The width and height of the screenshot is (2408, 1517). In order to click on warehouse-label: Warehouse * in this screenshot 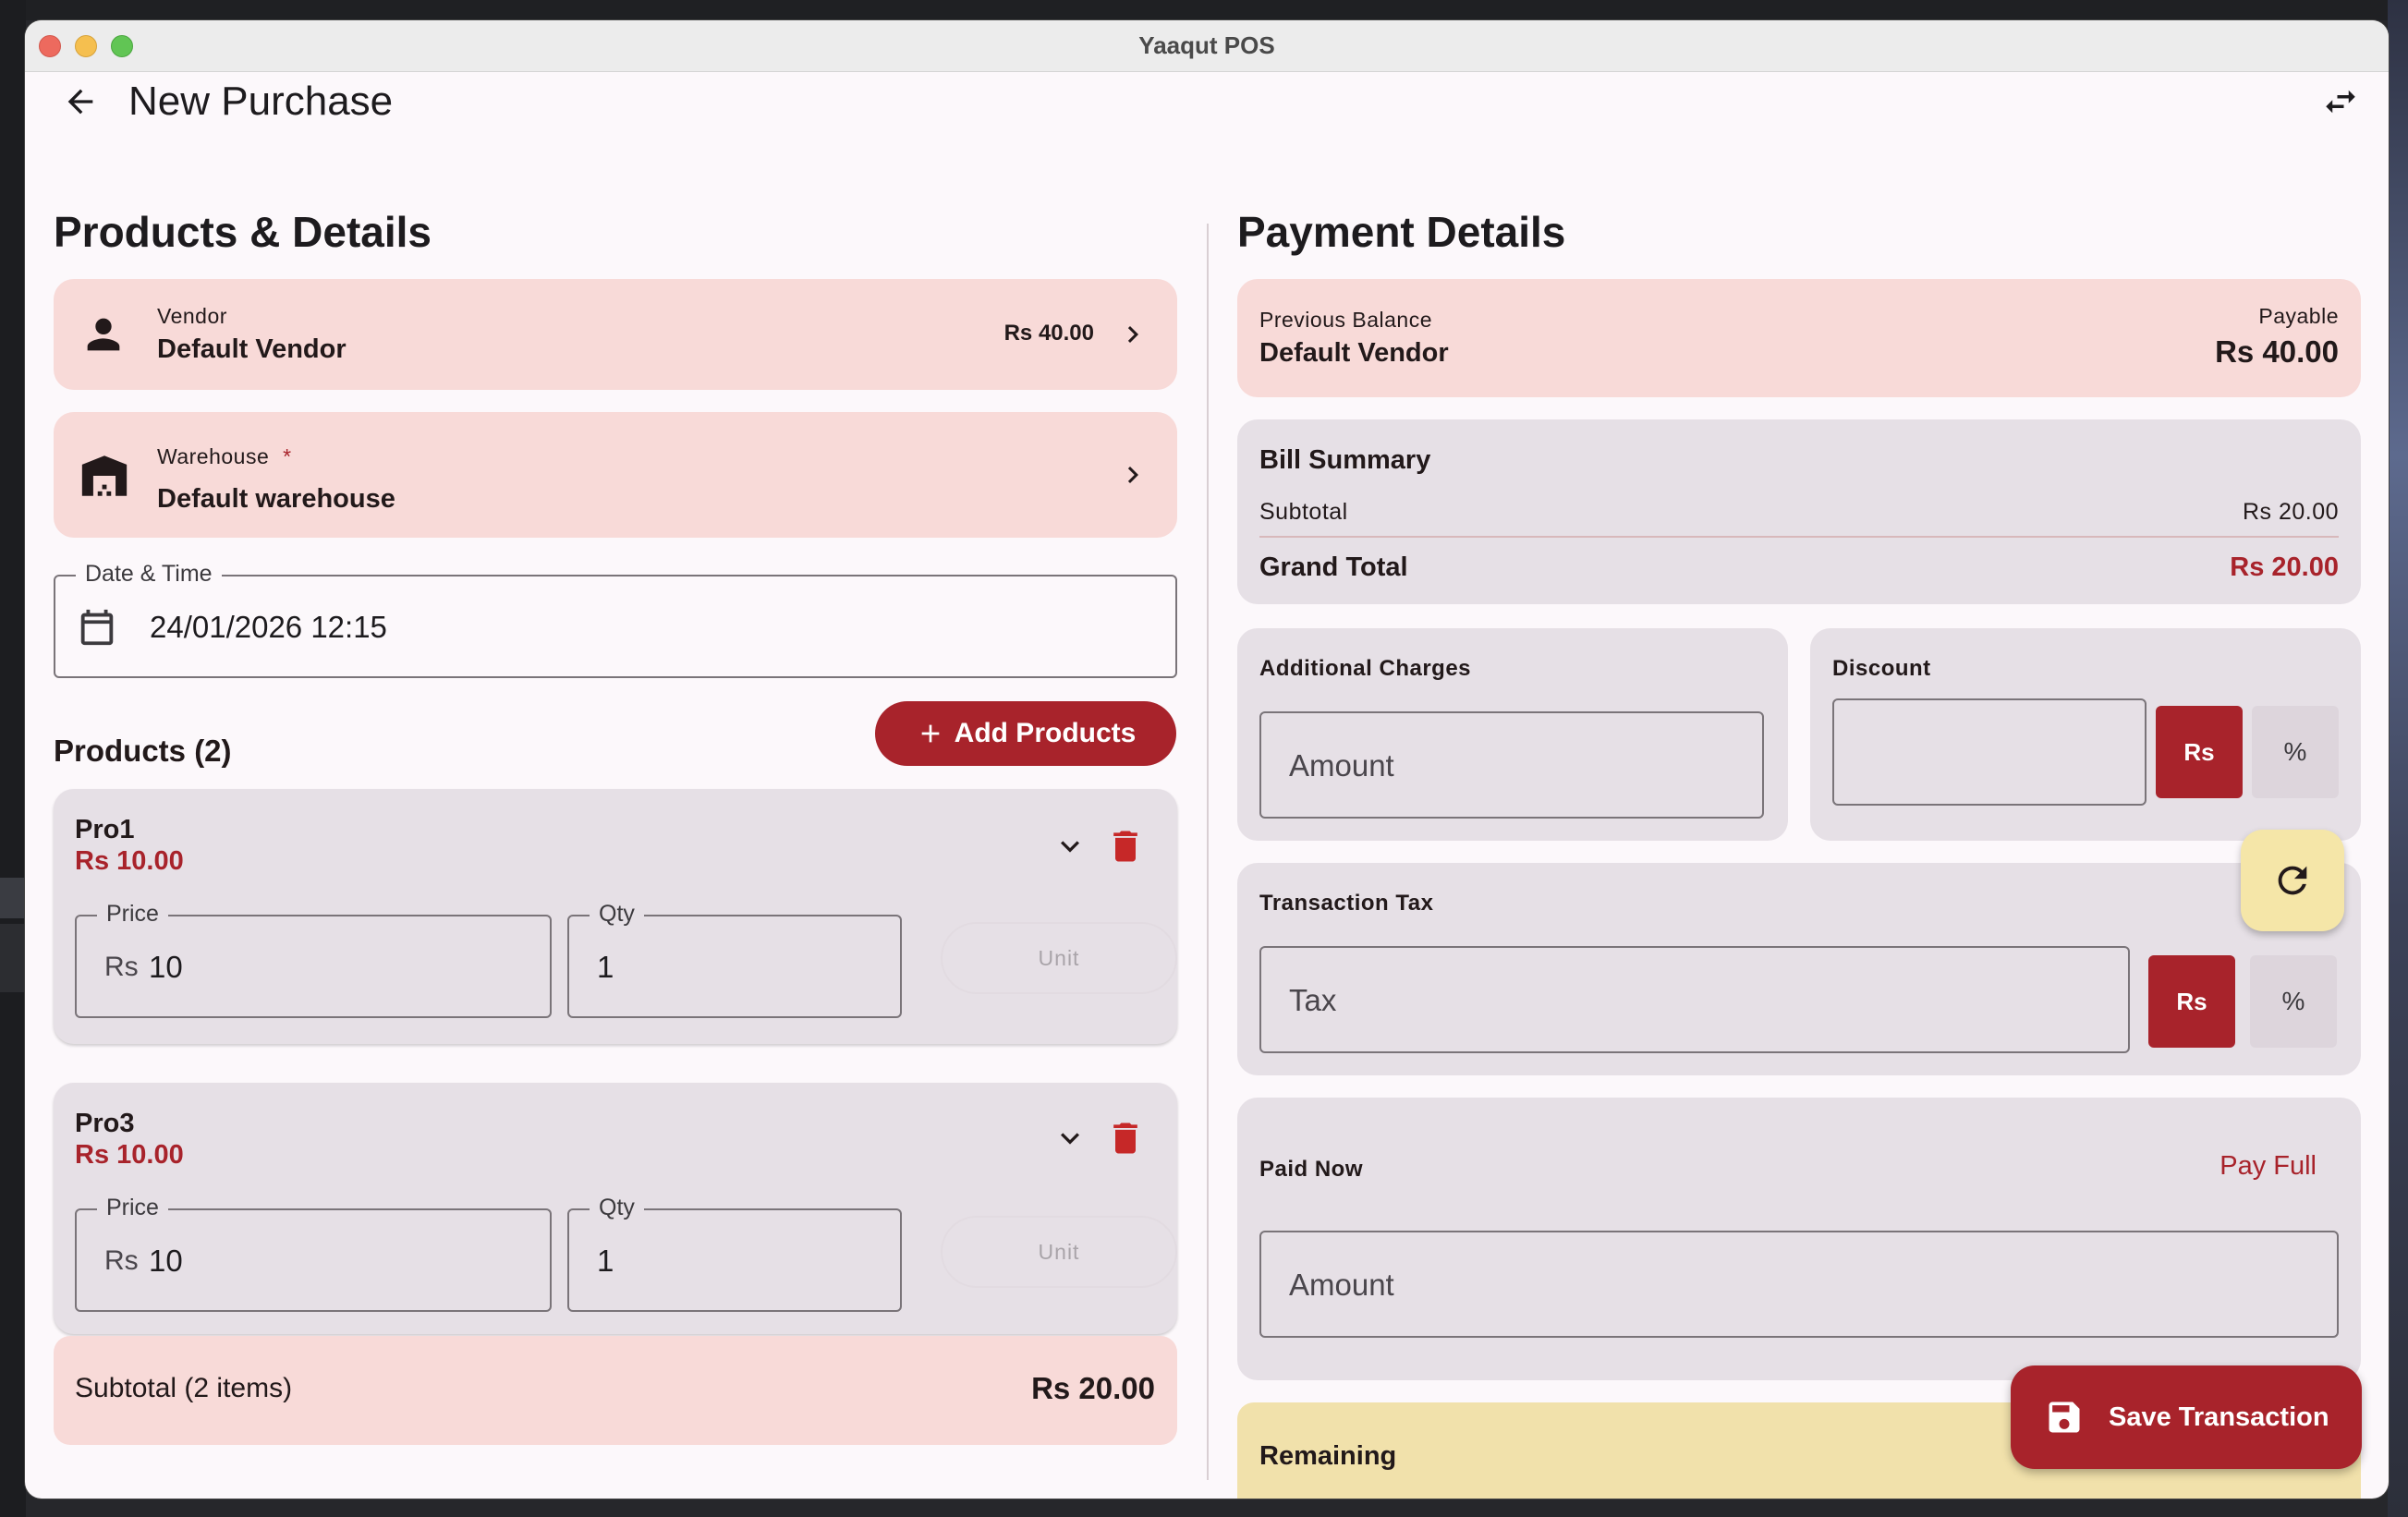, I will do `click(224, 456)`.